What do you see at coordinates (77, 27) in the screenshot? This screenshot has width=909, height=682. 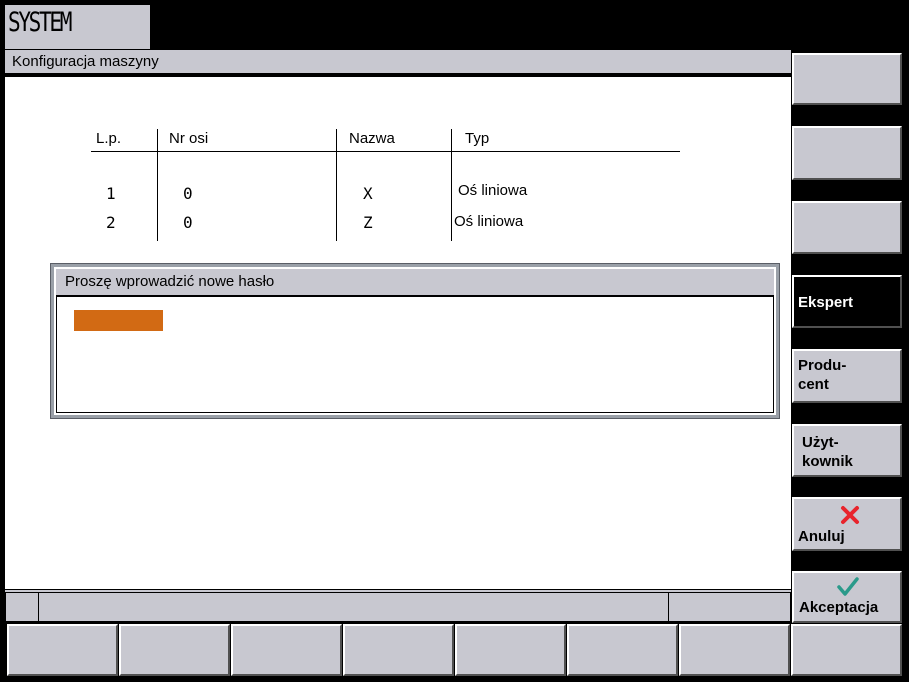 I see `system-area-label: SYSTEM` at bounding box center [77, 27].